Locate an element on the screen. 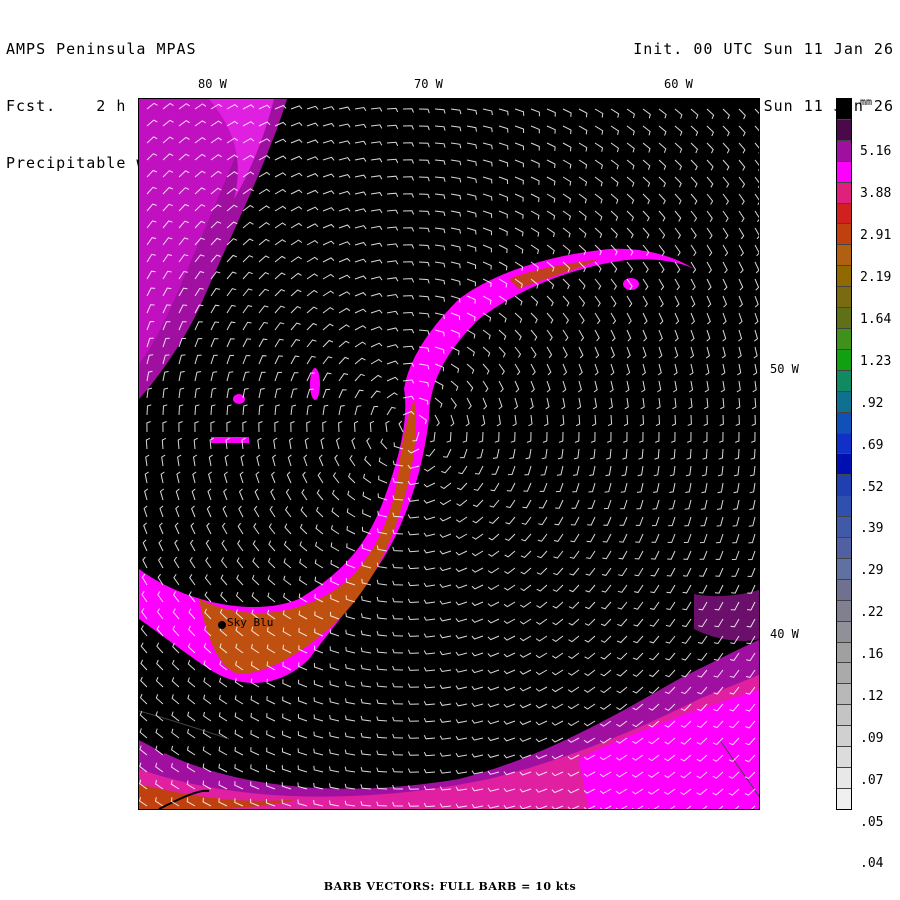 This screenshot has height=900, width=900. colorbar-unit: mm is located at coordinates (866, 102).